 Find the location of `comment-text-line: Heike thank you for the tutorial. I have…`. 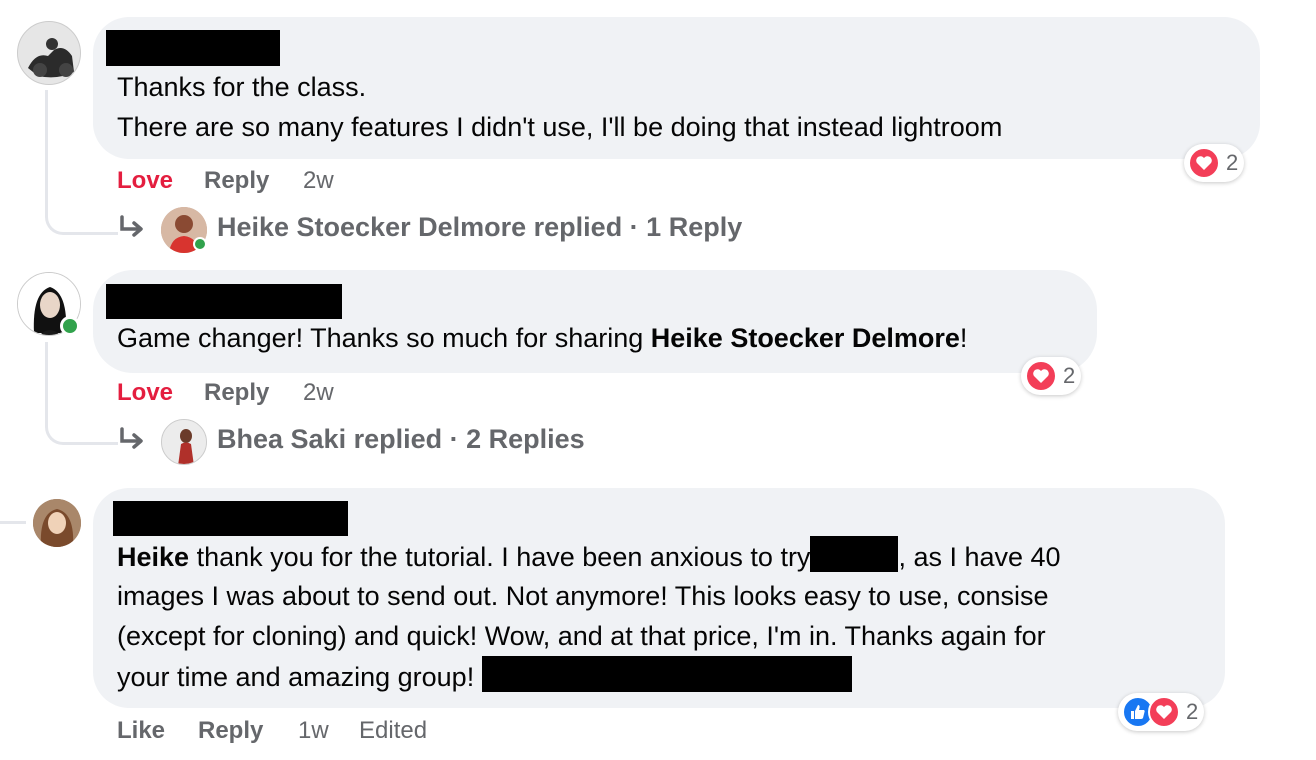

comment-text-line: Heike thank you for the tutorial. I have… is located at coordinates (589, 556).